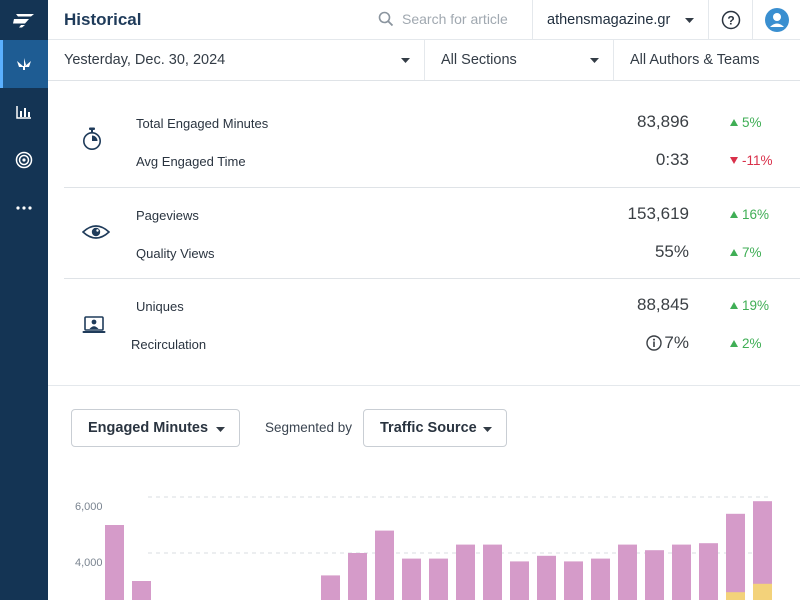  What do you see at coordinates (654, 343) in the screenshot?
I see `info-icon` at bounding box center [654, 343].